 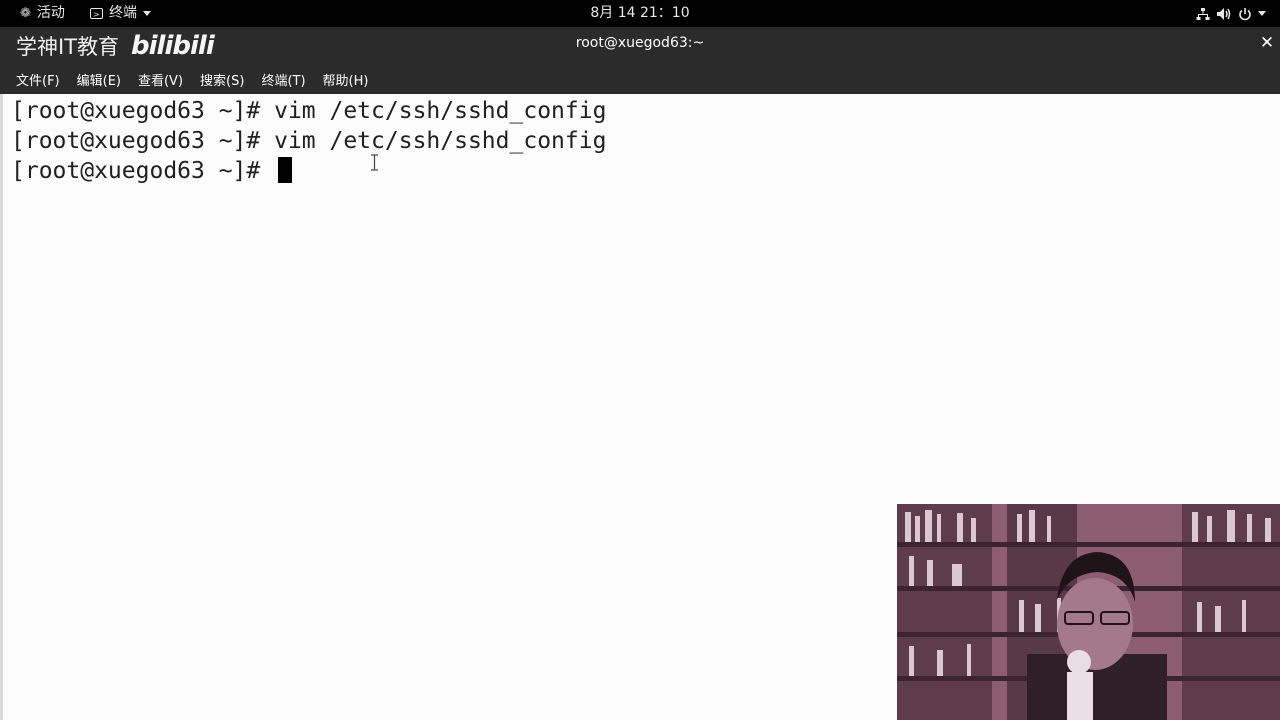 I want to click on menu-file: 文件(F), so click(x=38, y=79).